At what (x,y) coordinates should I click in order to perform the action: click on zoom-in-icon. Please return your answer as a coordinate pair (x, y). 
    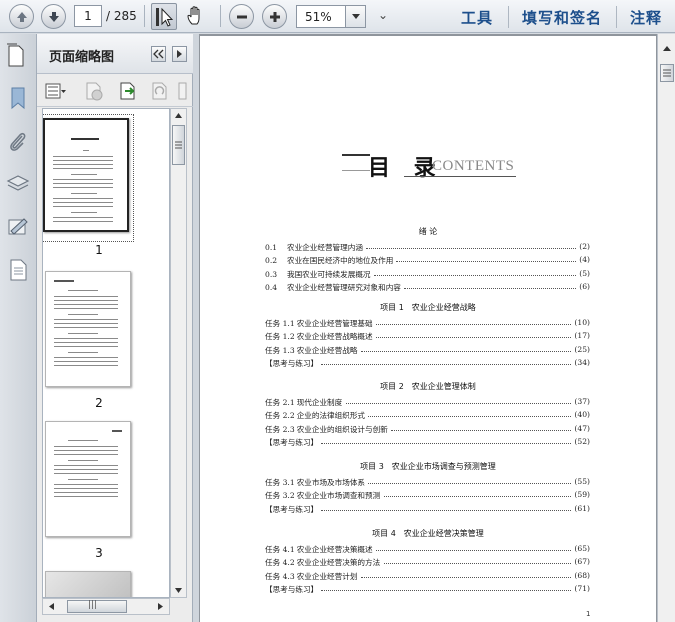
    Looking at the image, I should click on (275, 17).